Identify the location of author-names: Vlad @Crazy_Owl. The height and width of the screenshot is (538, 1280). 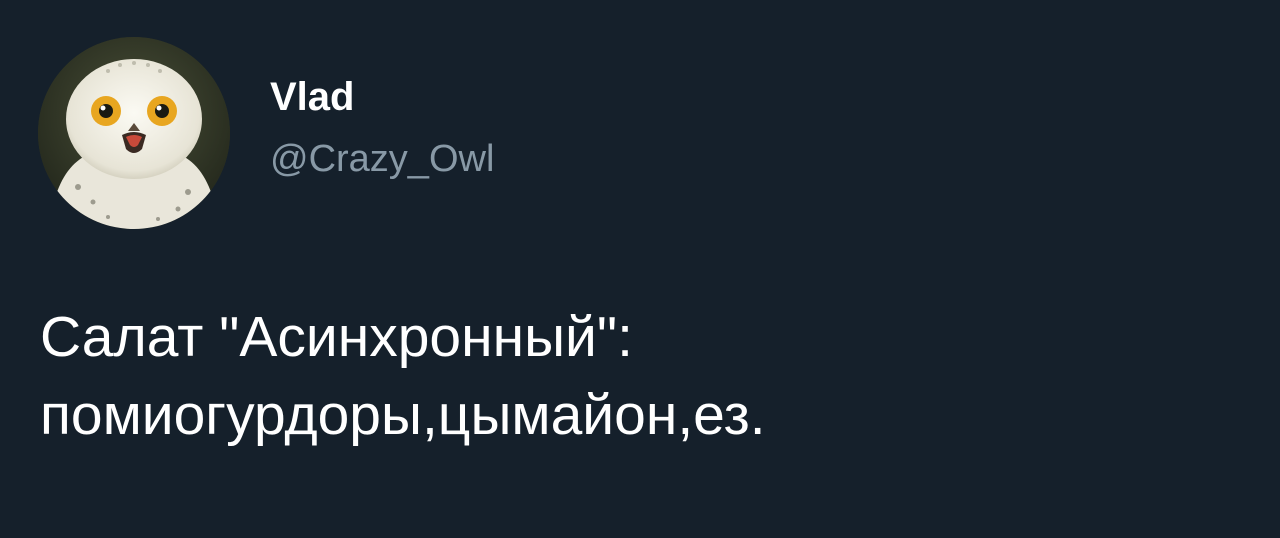
(382, 128).